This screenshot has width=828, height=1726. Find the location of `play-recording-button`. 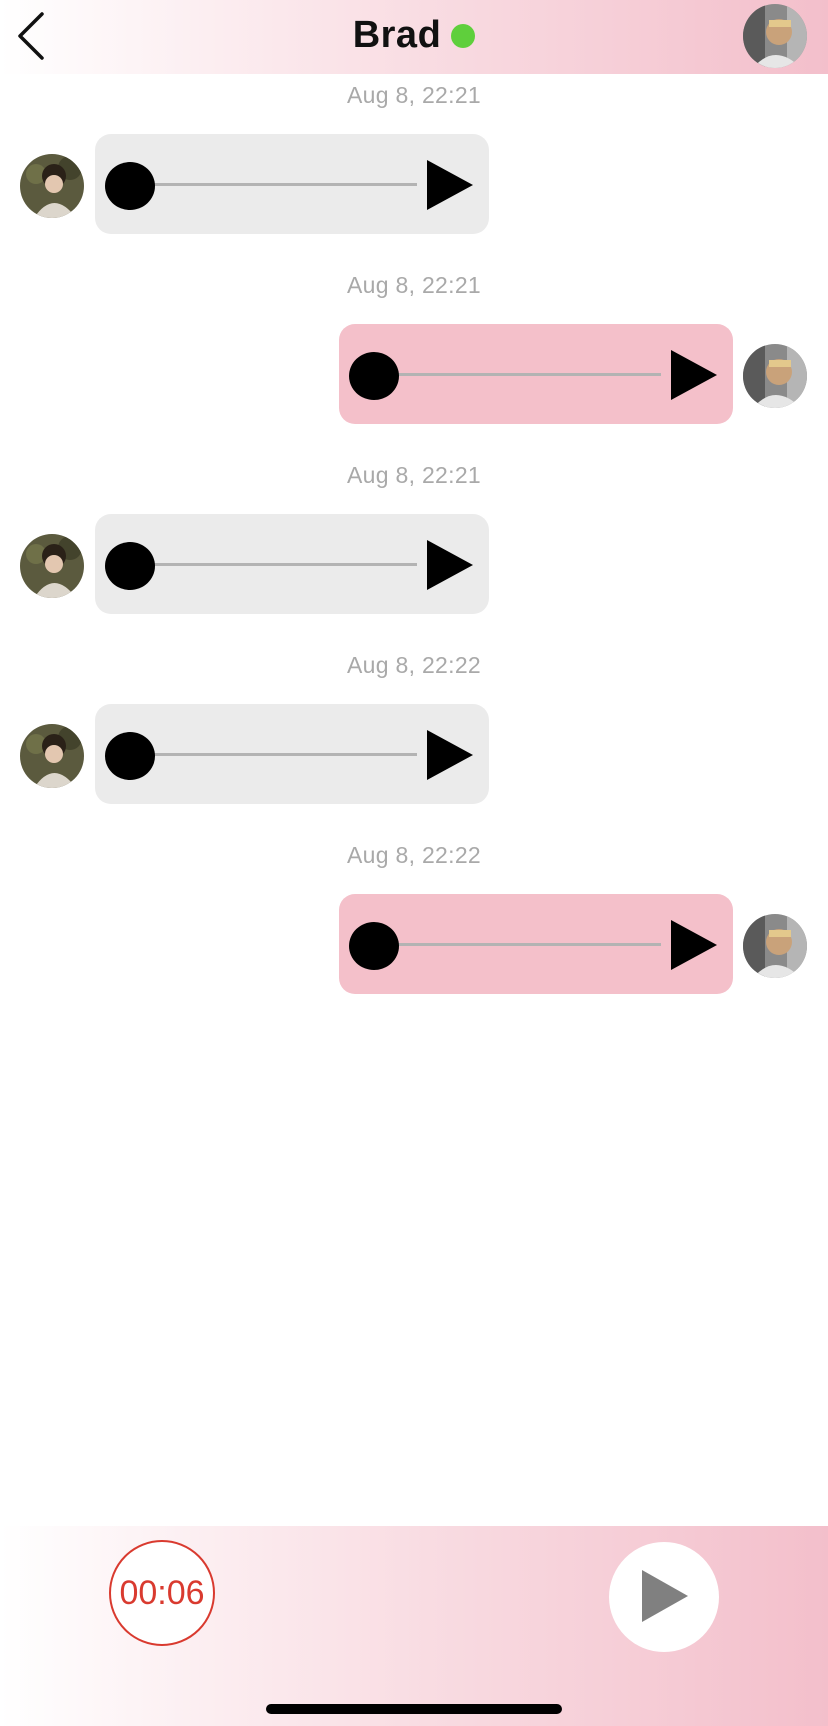

play-recording-button is located at coordinates (664, 1597).